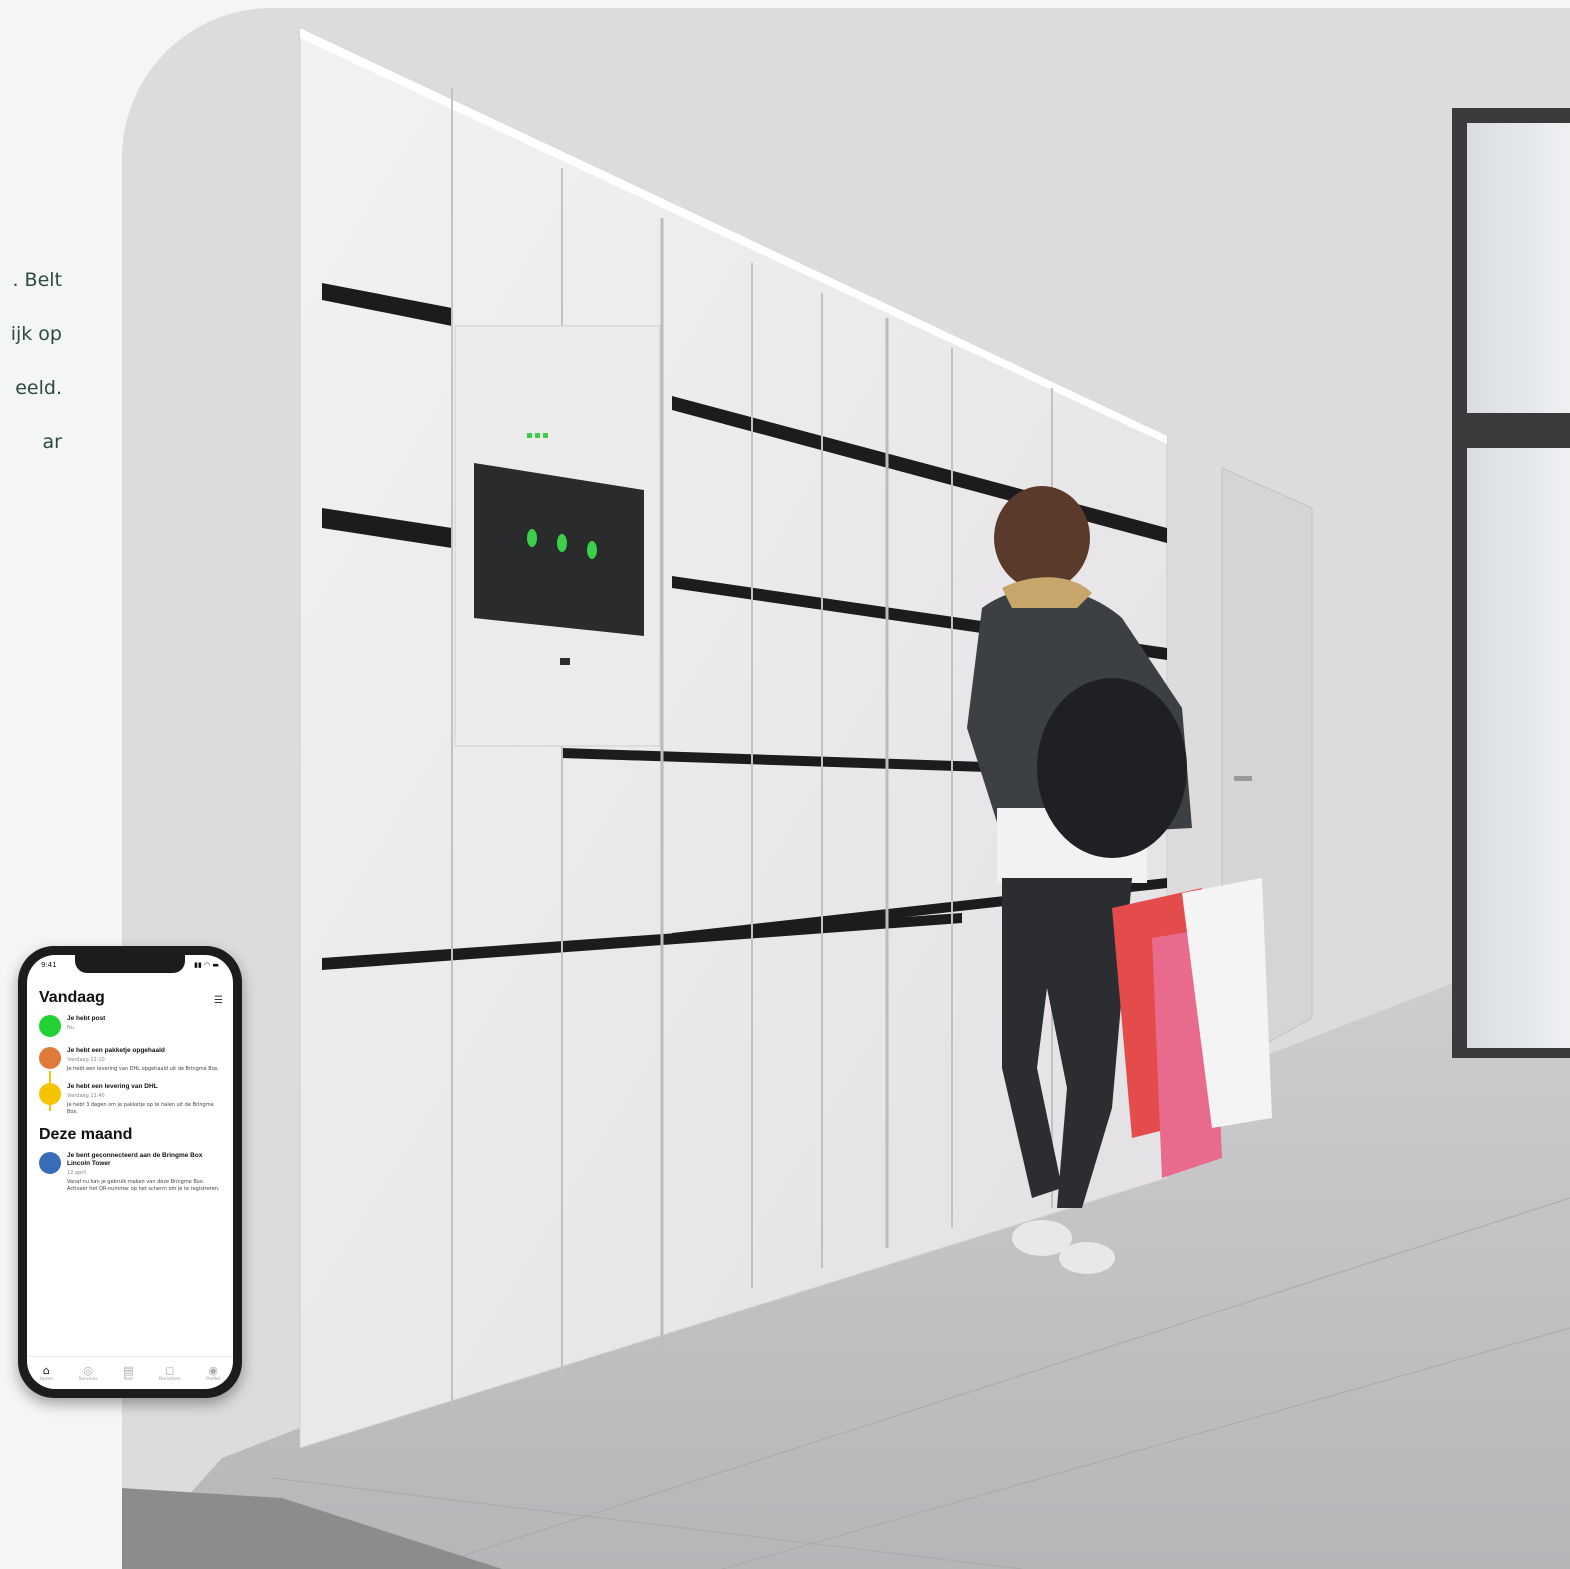  What do you see at coordinates (38, 388) in the screenshot?
I see `intro-line: eeld.` at bounding box center [38, 388].